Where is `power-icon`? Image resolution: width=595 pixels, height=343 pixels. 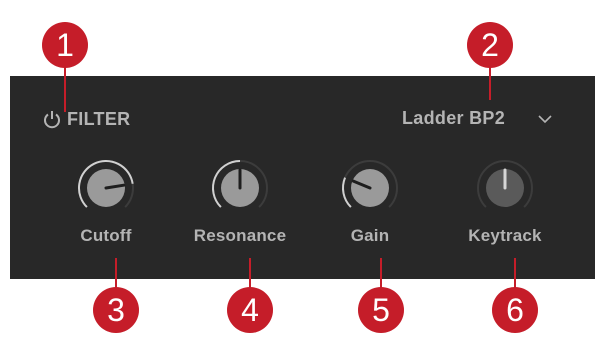 power-icon is located at coordinates (52, 119).